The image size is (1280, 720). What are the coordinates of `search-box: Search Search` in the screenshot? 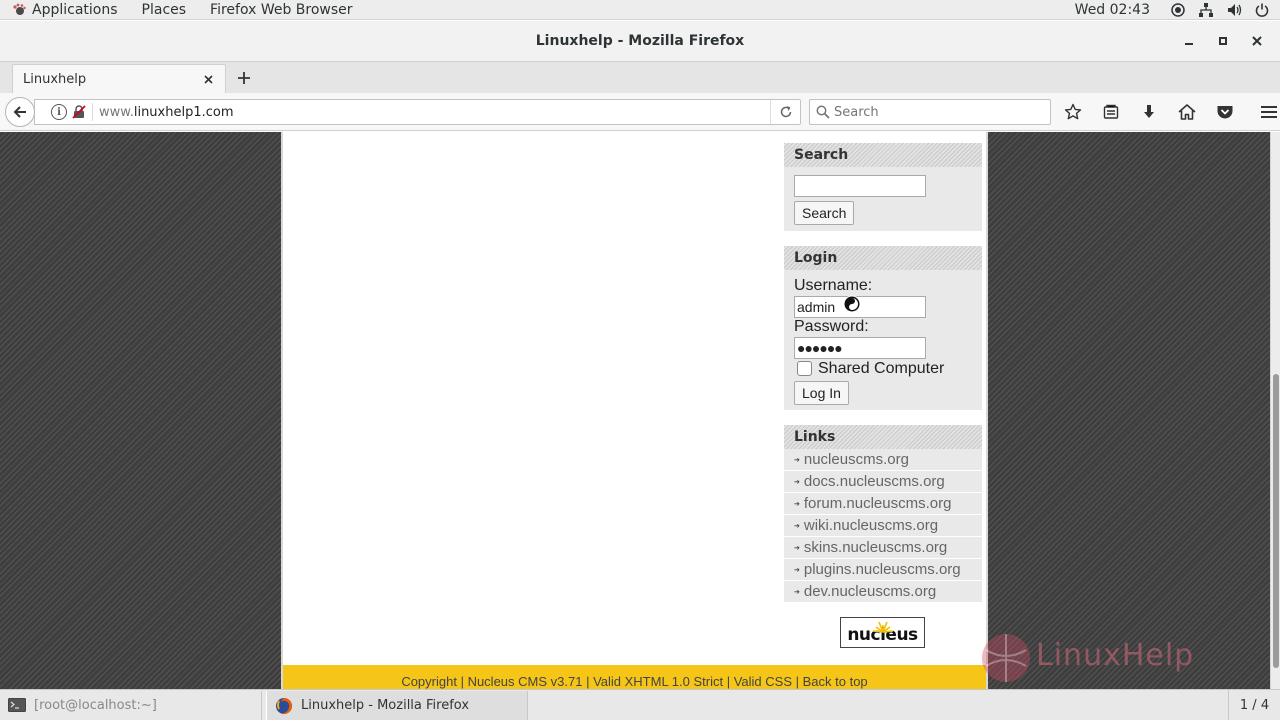 It's located at (883, 187).